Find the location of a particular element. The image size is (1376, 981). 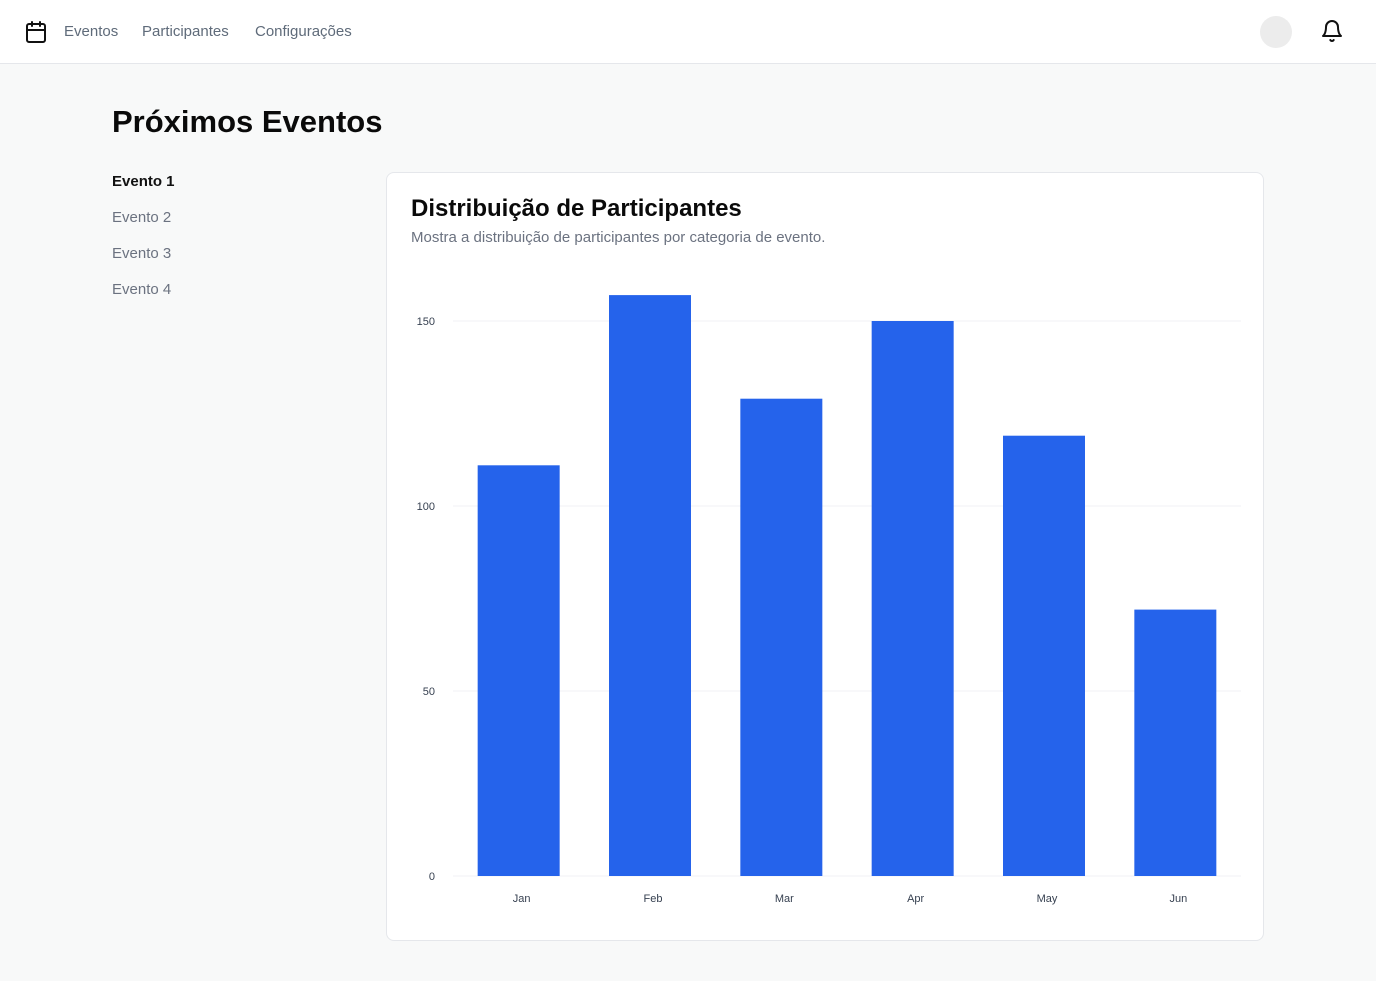

bar-feb is located at coordinates (650, 586).